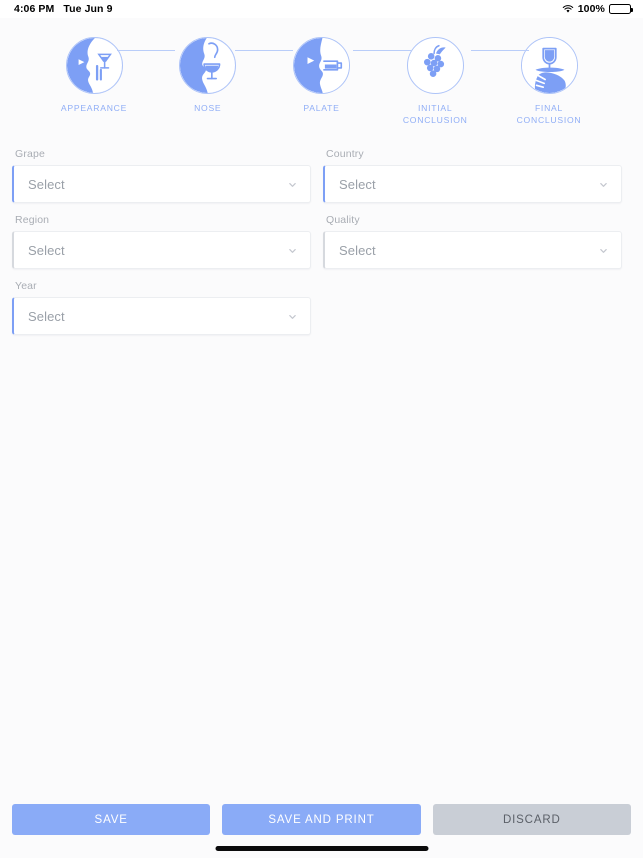  Describe the element at coordinates (208, 108) in the screenshot. I see `stepper-label-nose: NOSE` at that location.